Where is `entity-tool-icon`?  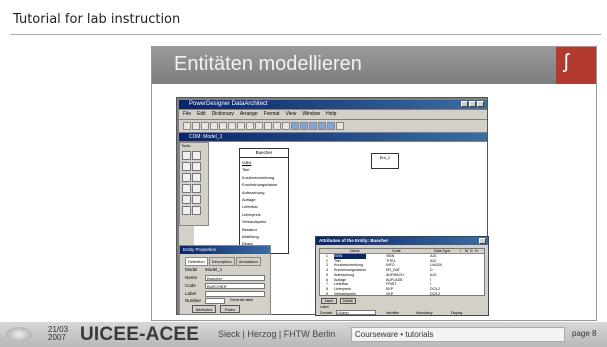 entity-tool-icon is located at coordinates (186, 188).